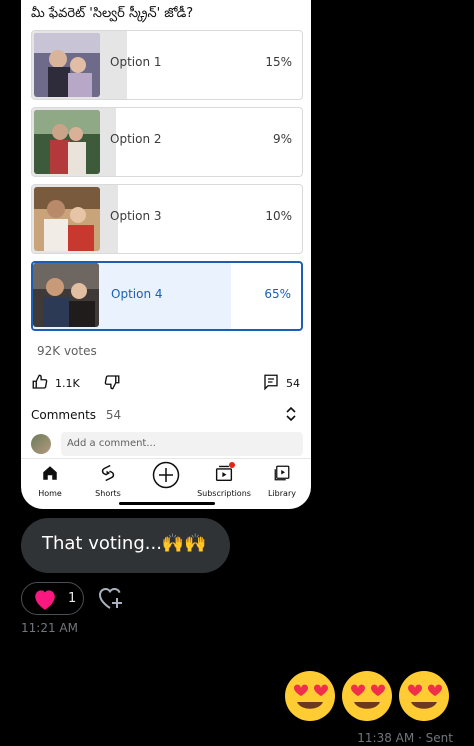 This screenshot has height=746, width=474. I want to click on nav-subscriptions-label: Subscriptions, so click(224, 493).